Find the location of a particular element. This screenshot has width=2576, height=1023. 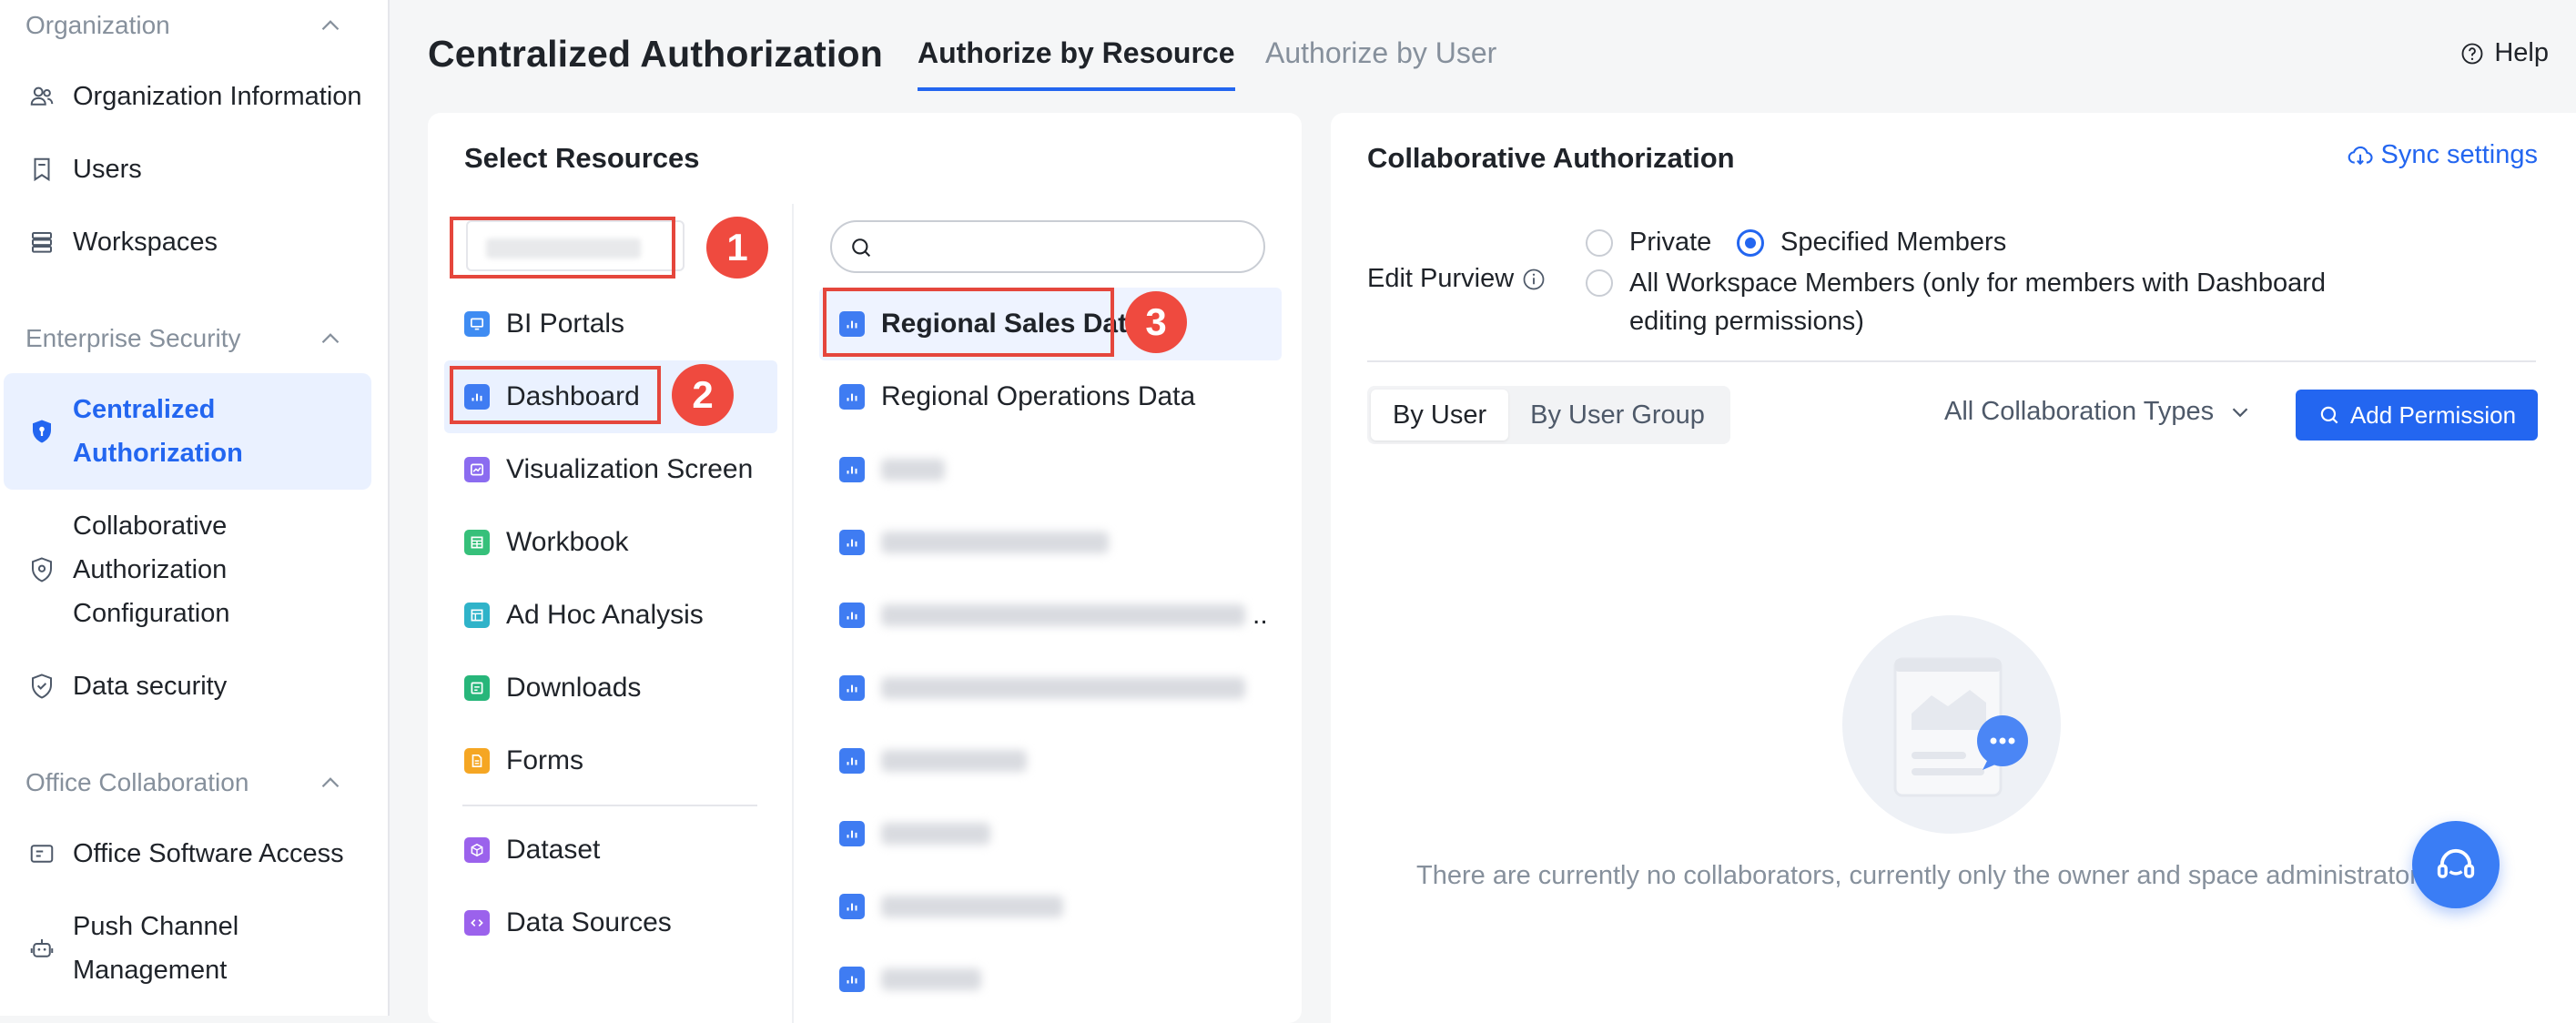

add-permission-button: Add Permission is located at coordinates (2417, 415).